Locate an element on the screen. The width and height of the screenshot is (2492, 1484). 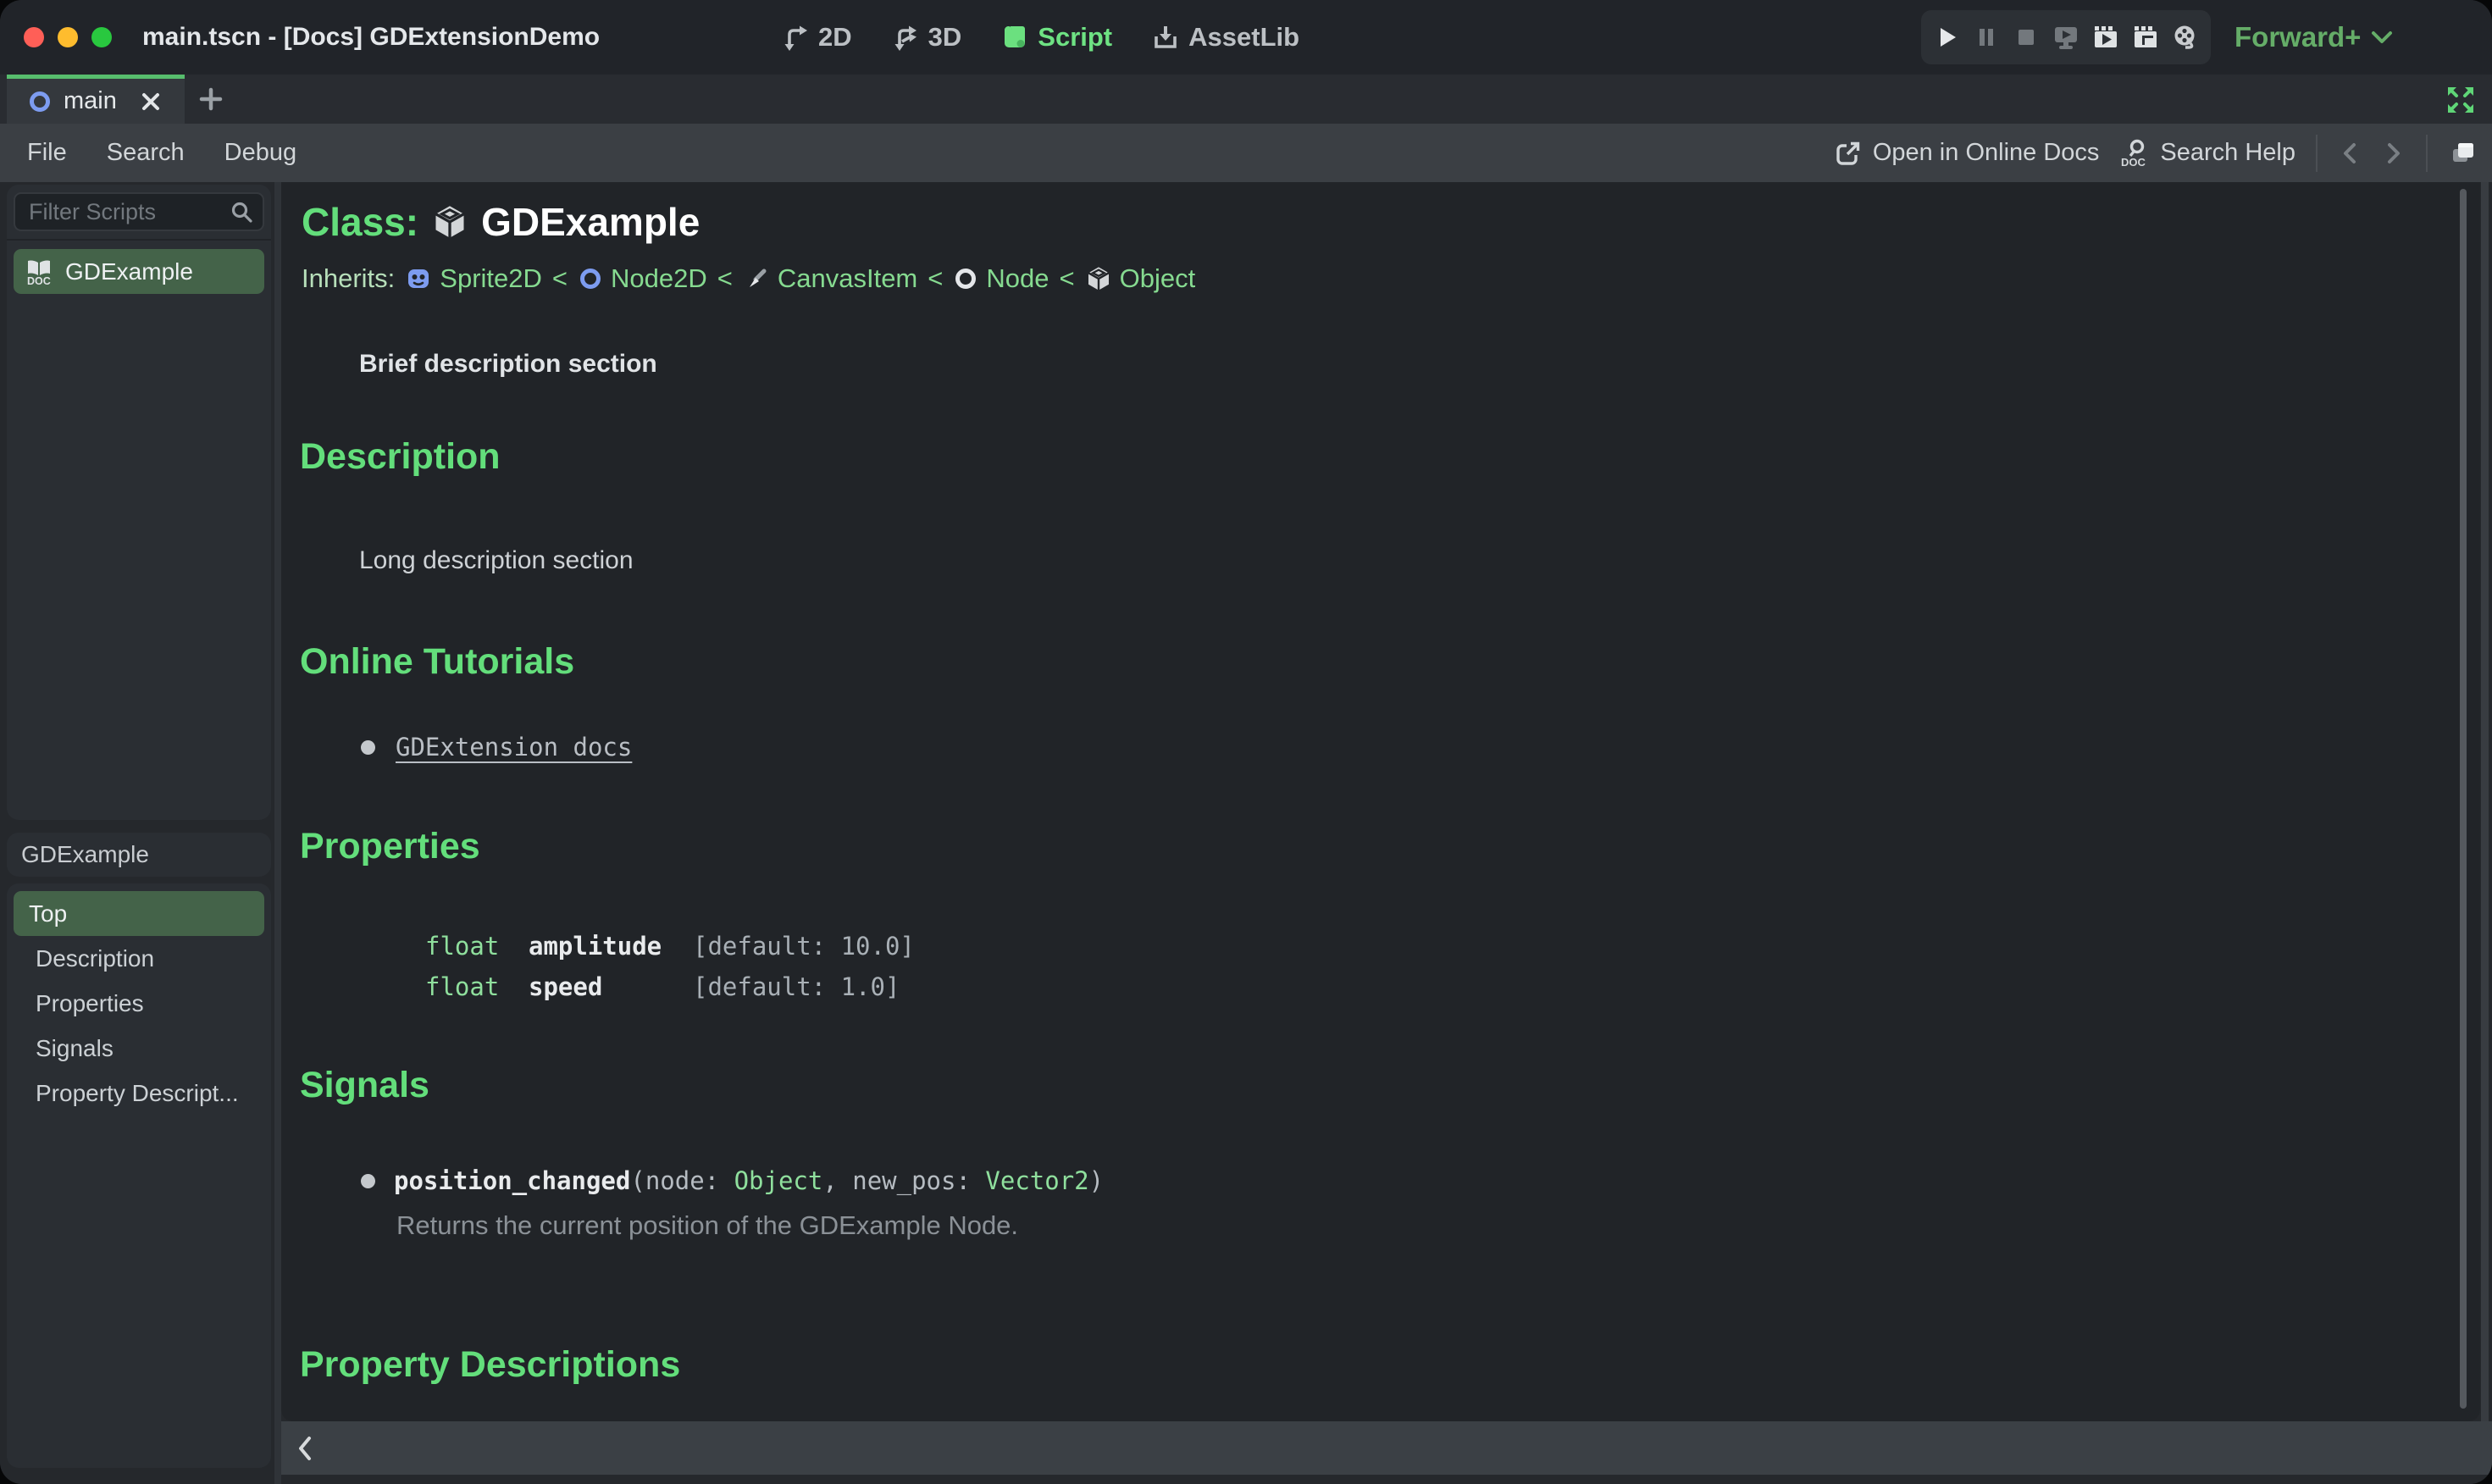
renderer-label: Forward+ is located at coordinates (2298, 37).